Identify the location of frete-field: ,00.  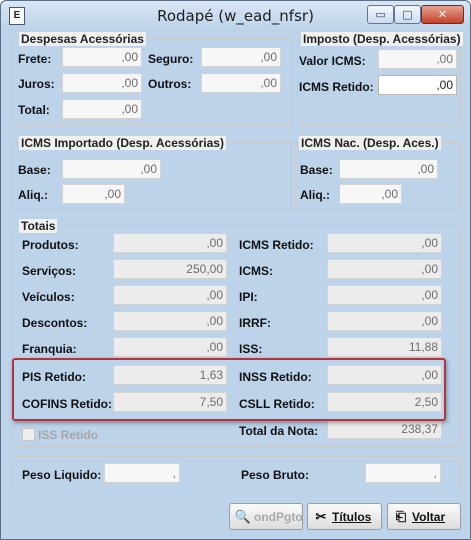
(102, 57).